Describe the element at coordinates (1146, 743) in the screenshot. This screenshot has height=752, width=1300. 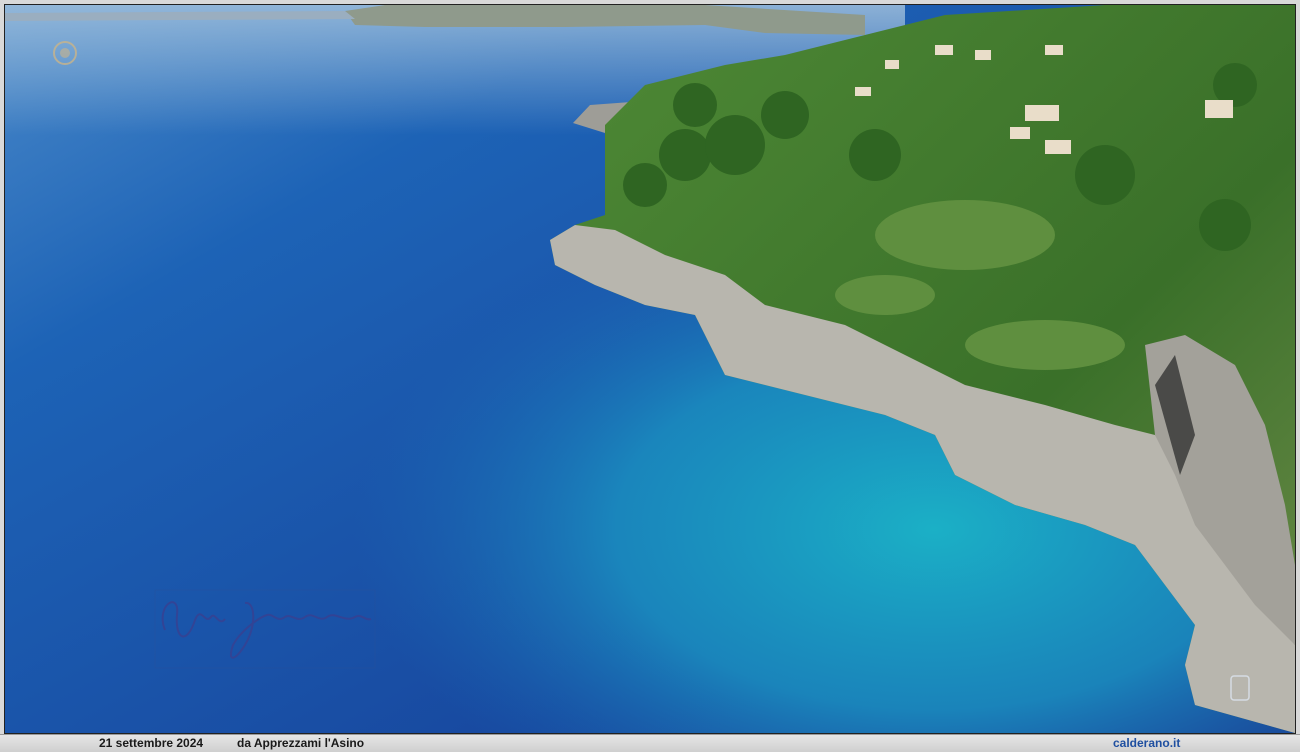
I see `caption-site-link: calderano.it` at that location.